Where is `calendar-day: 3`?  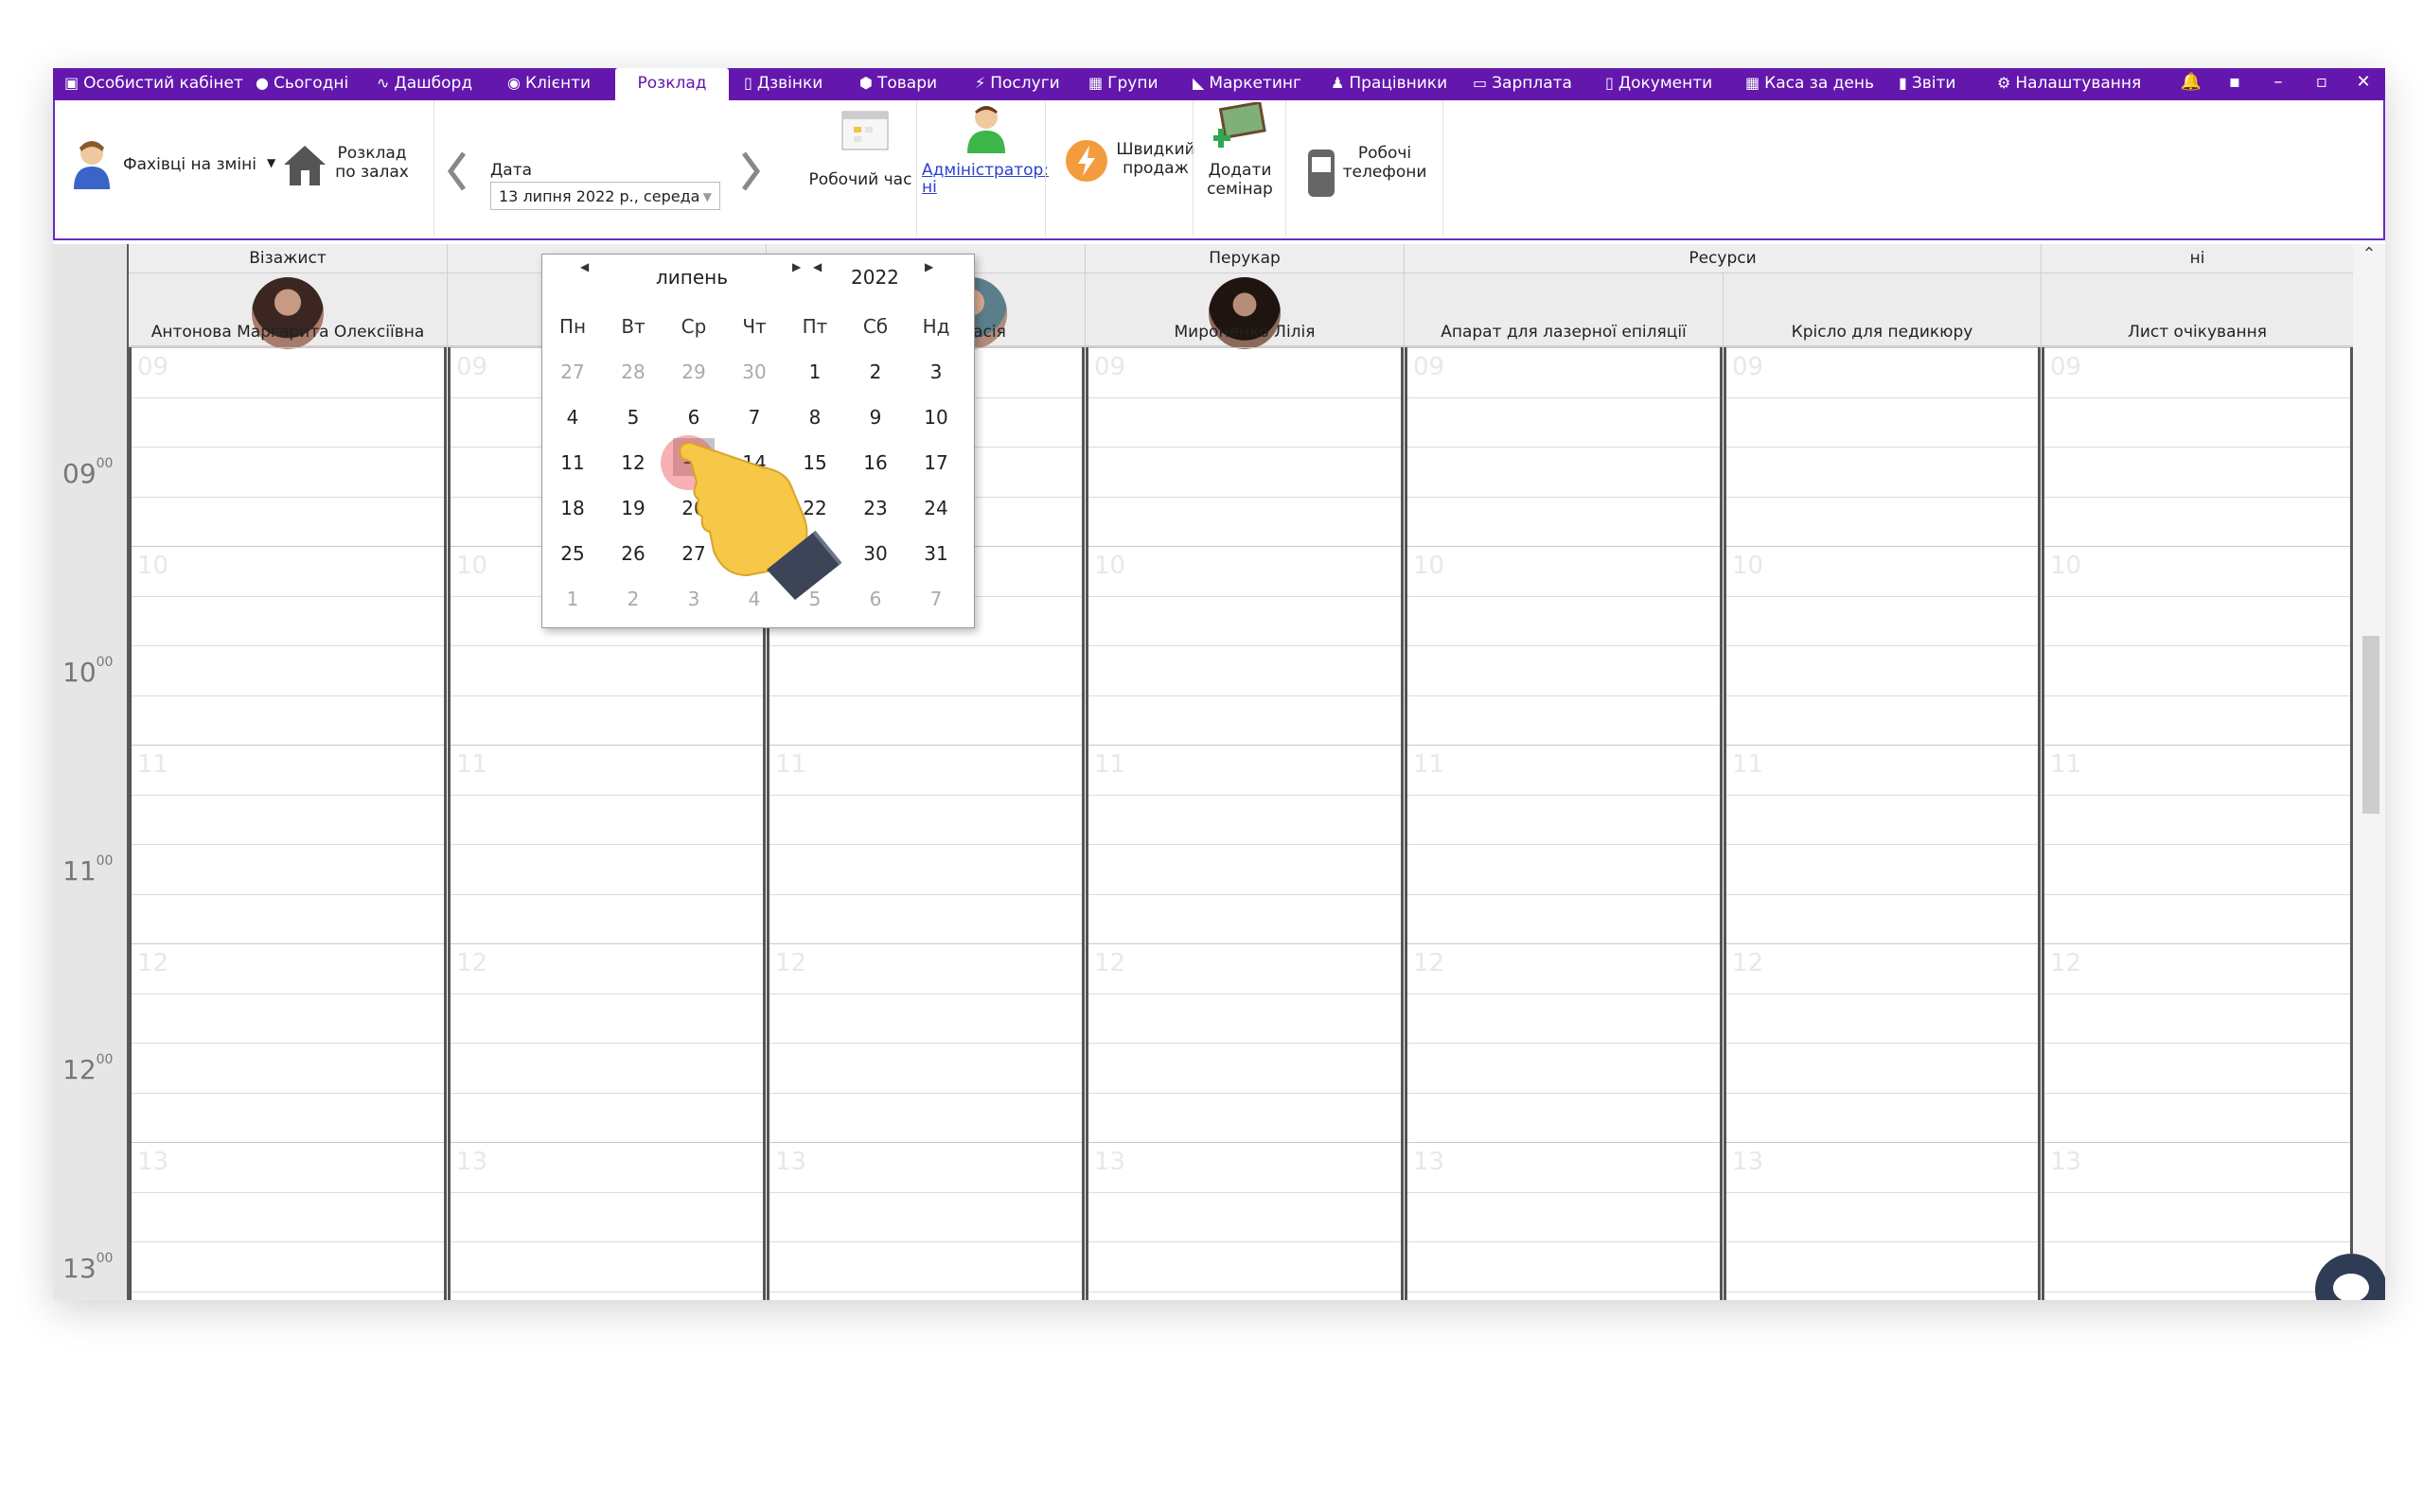 calendar-day: 3 is located at coordinates (936, 371).